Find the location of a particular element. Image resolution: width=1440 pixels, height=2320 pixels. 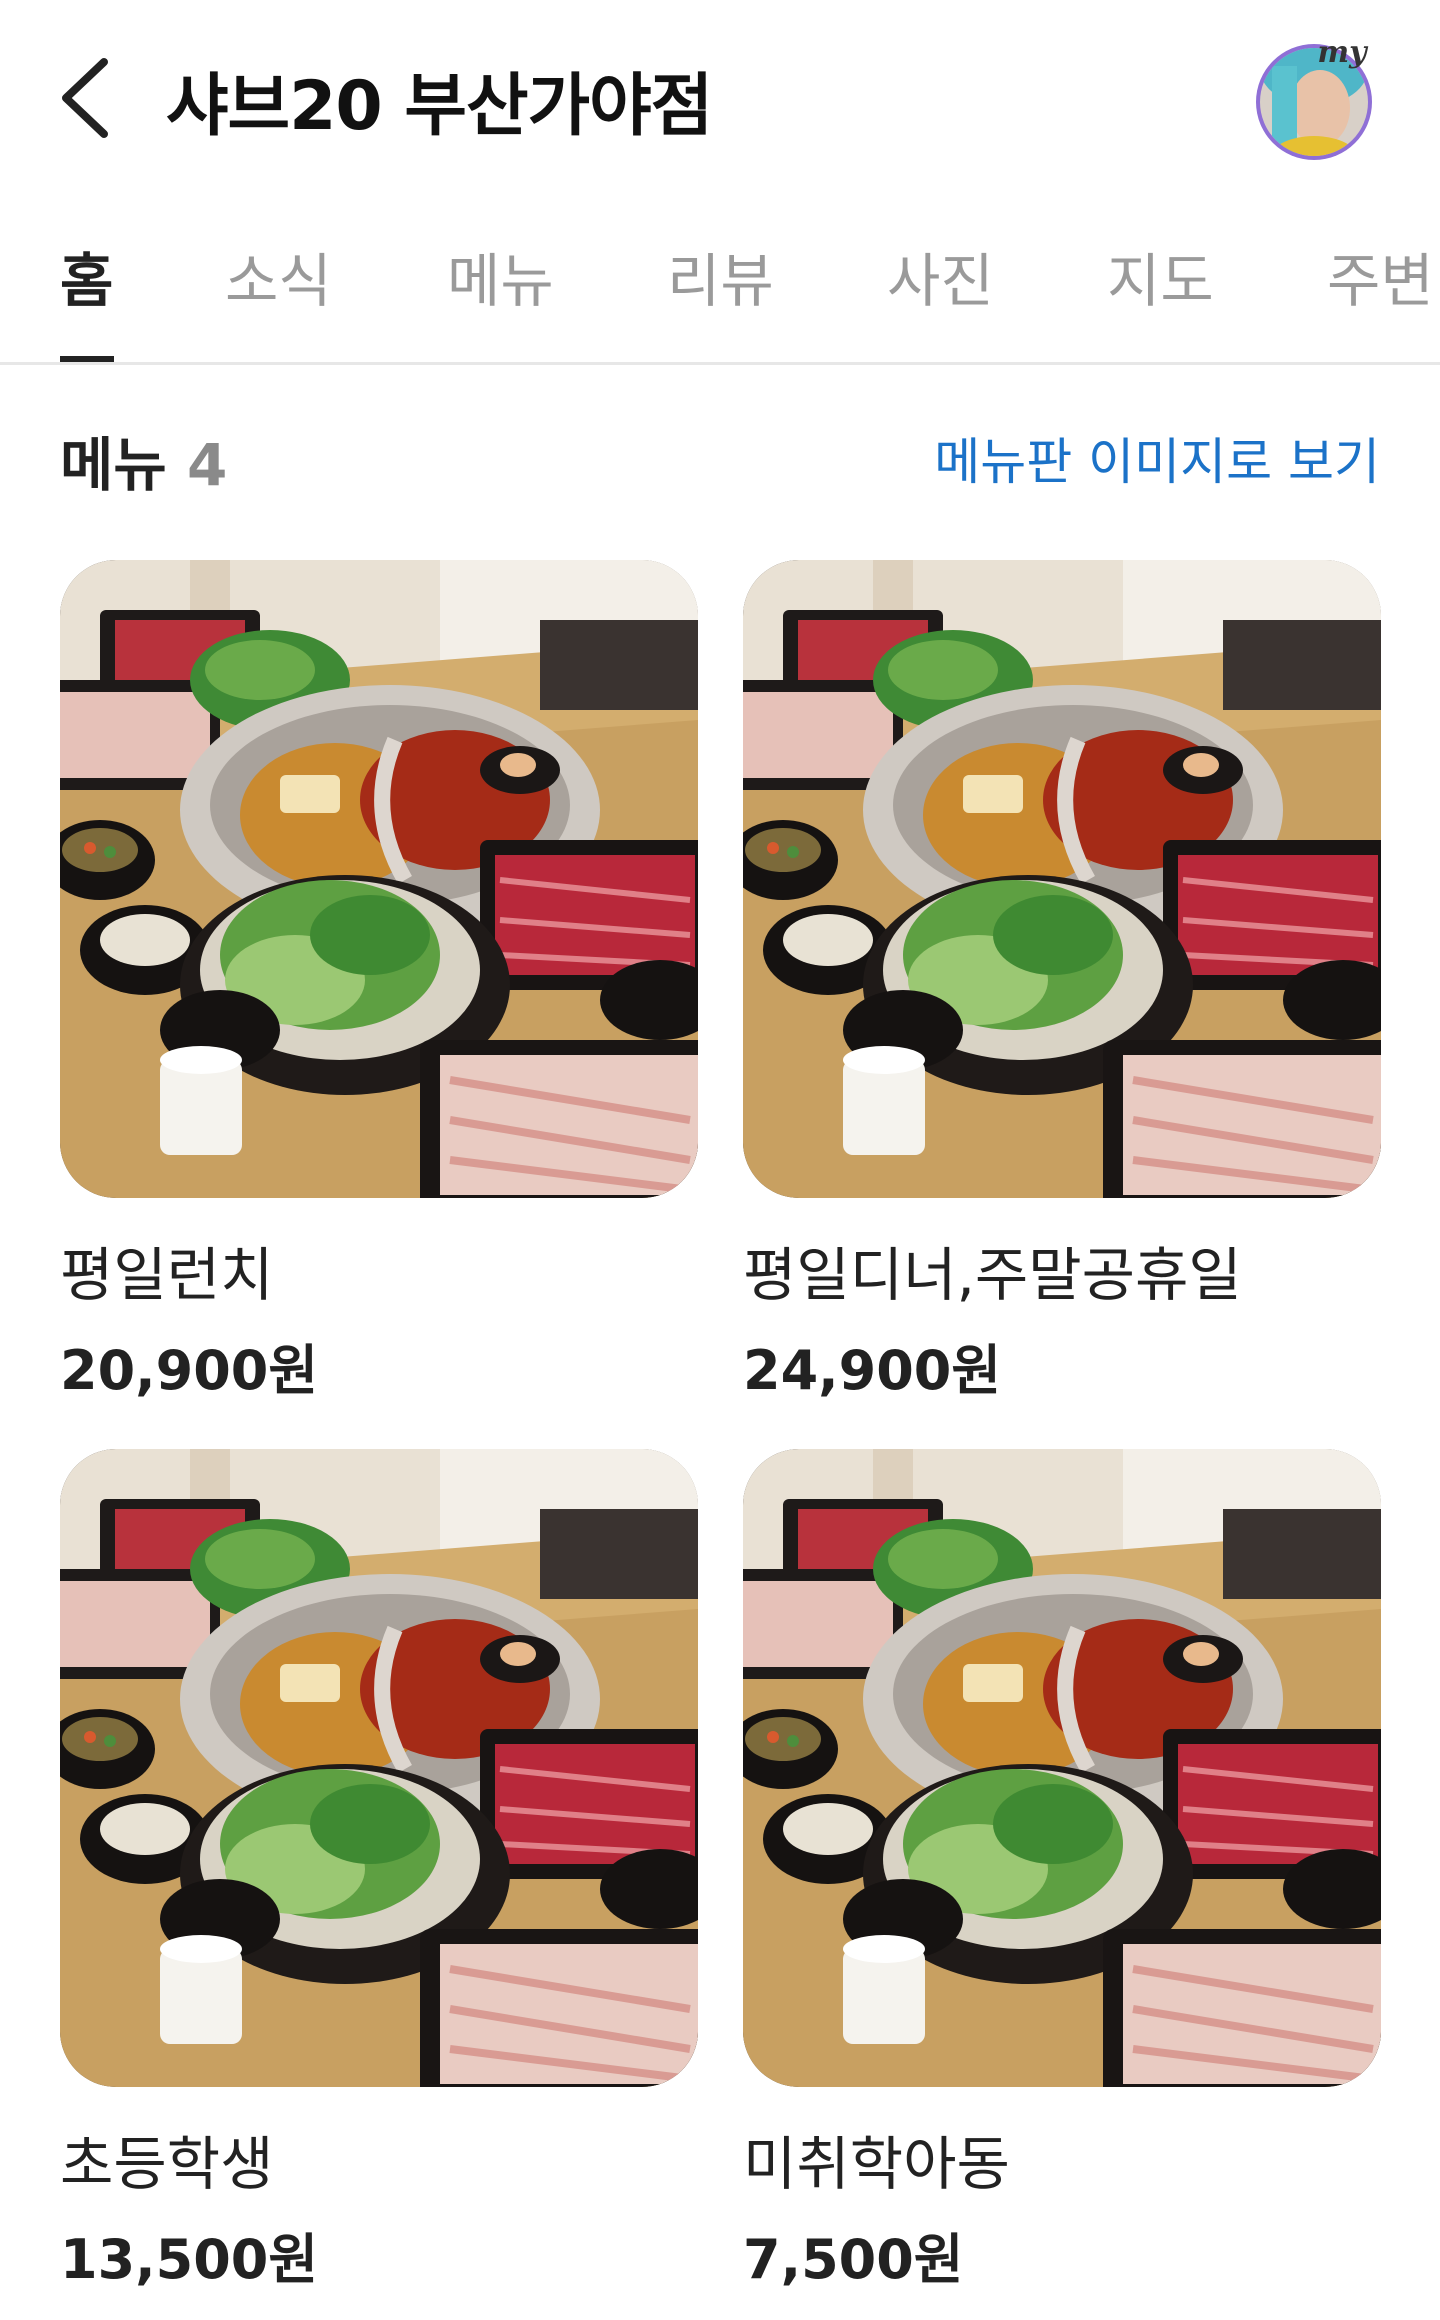

tab-map: 지도 is located at coordinates (1160, 276).